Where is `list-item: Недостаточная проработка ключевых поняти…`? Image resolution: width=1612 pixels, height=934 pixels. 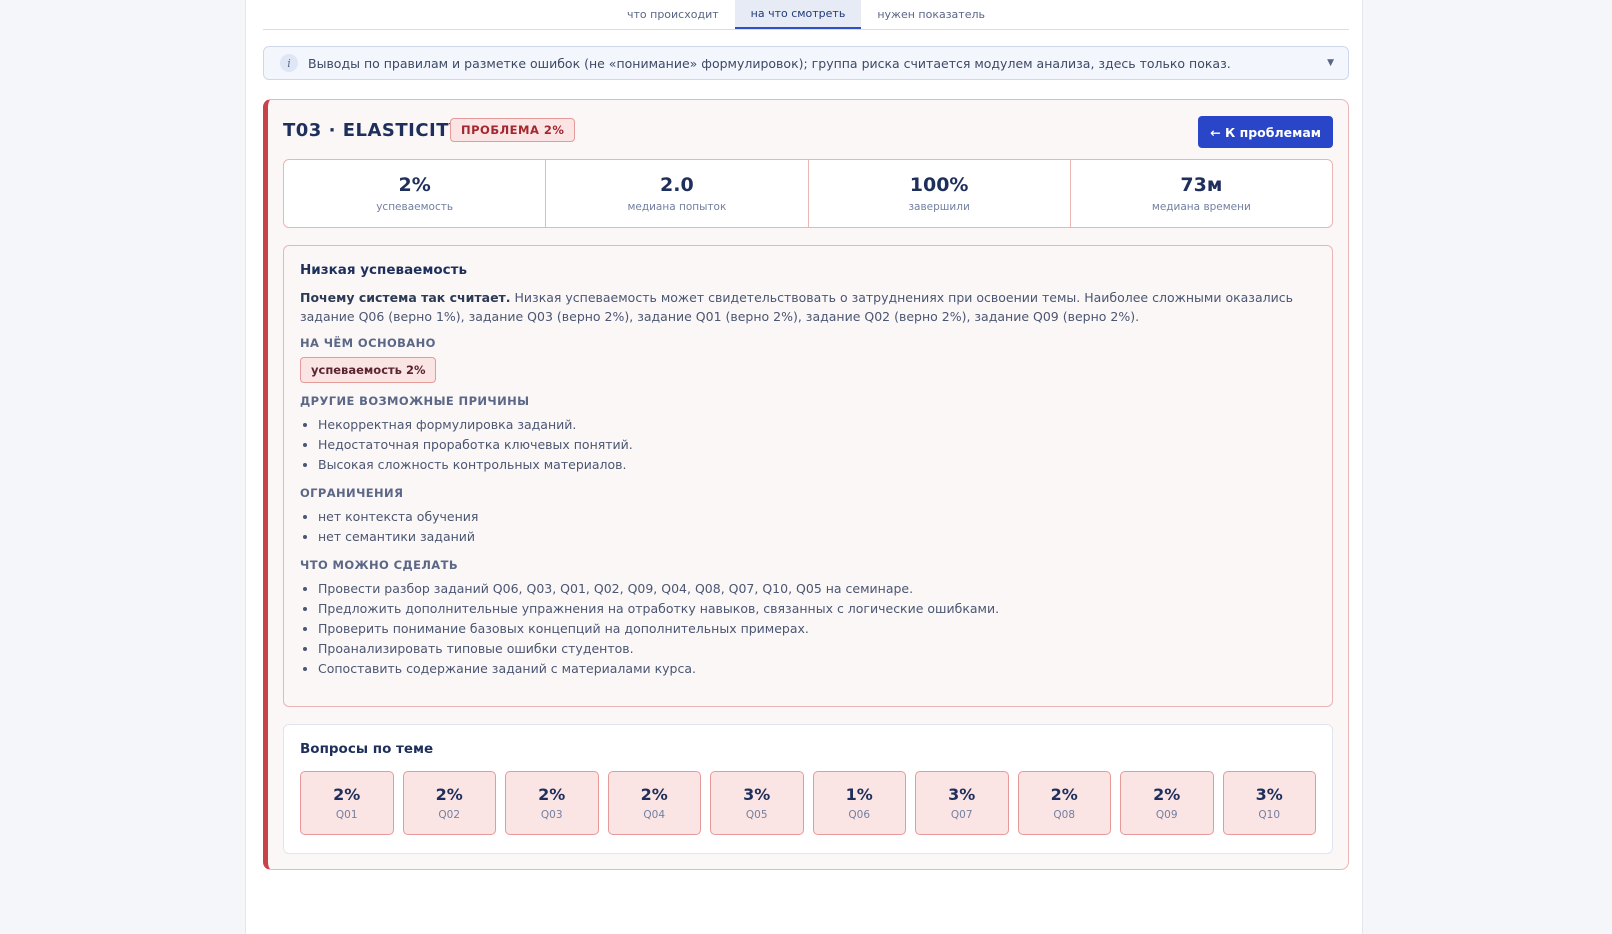 list-item: Недостаточная проработка ключевых поняти… is located at coordinates (817, 445).